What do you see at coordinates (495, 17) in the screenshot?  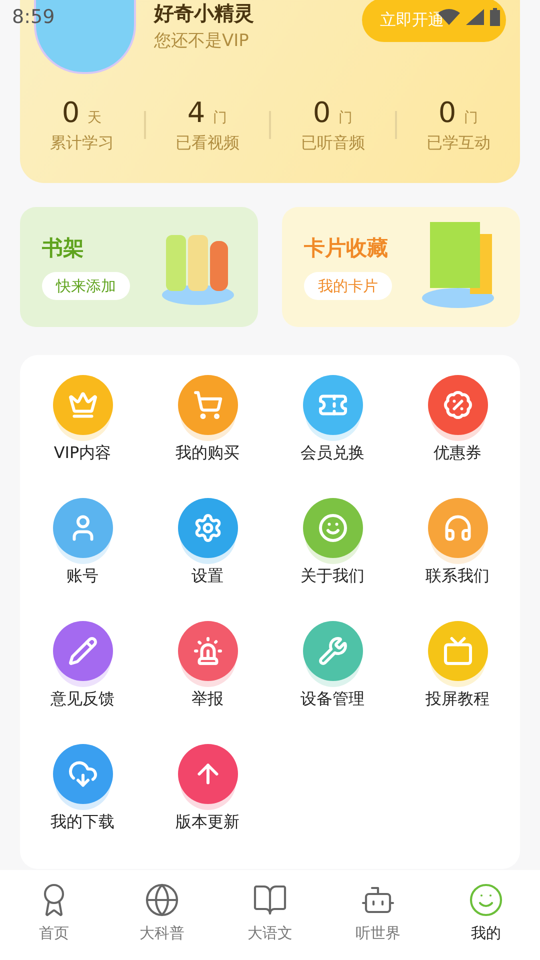 I see `battery-icon` at bounding box center [495, 17].